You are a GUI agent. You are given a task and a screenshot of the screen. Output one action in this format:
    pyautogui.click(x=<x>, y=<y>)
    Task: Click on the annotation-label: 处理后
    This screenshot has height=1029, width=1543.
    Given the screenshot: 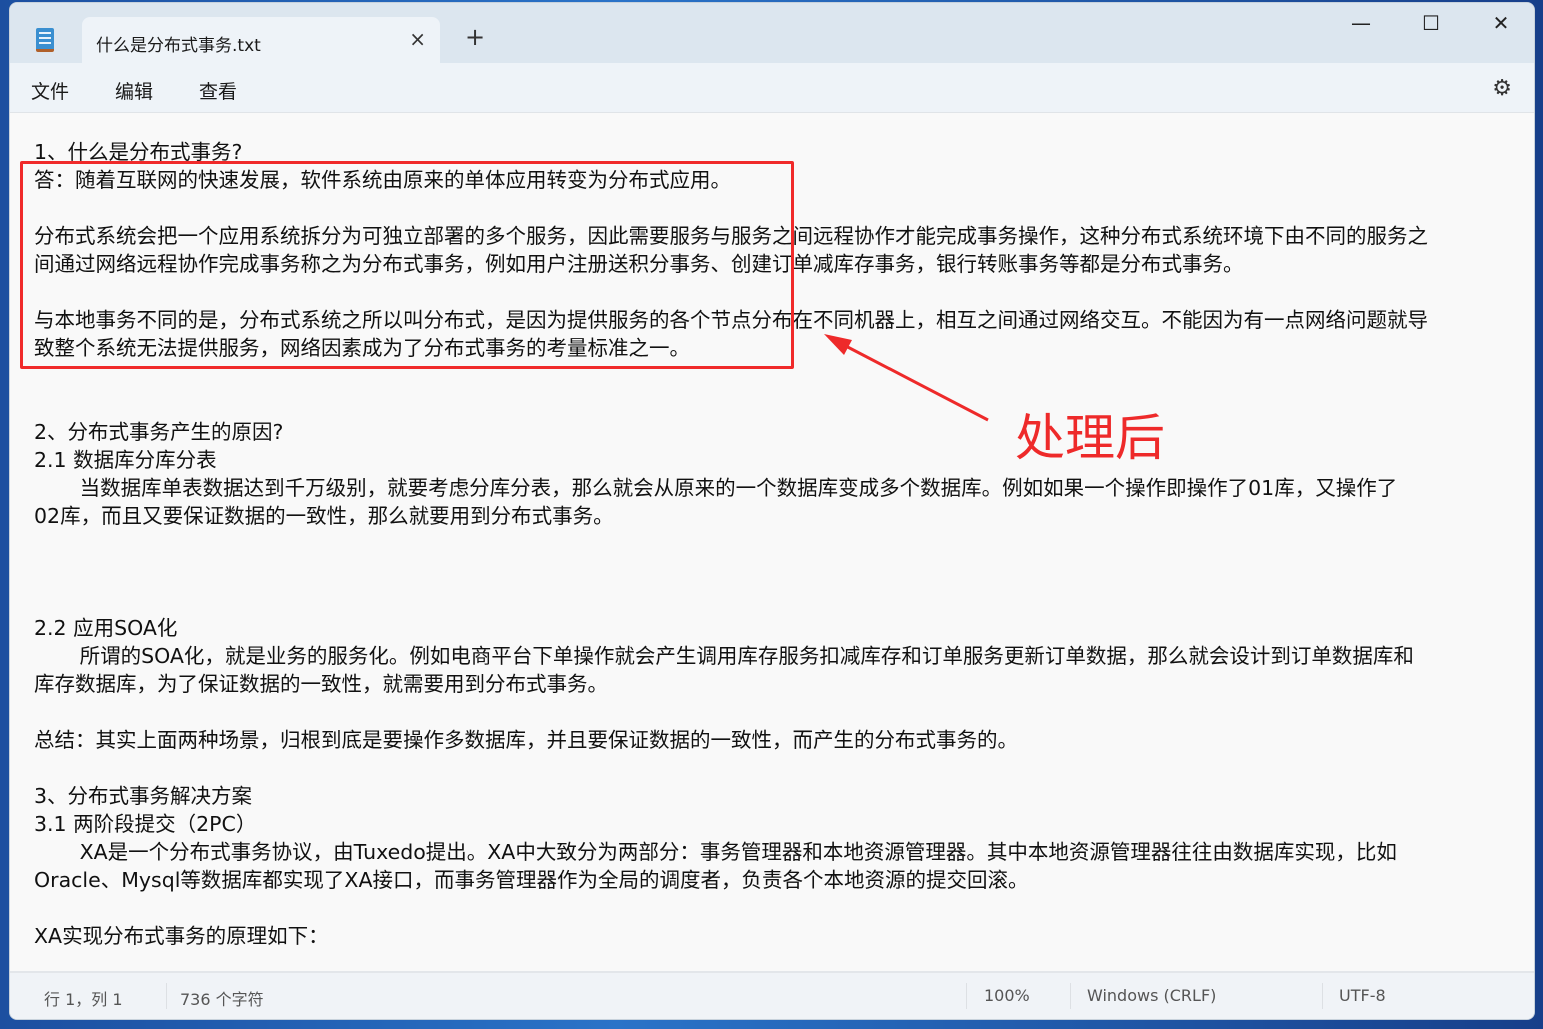 What is the action you would take?
    pyautogui.click(x=1090, y=438)
    